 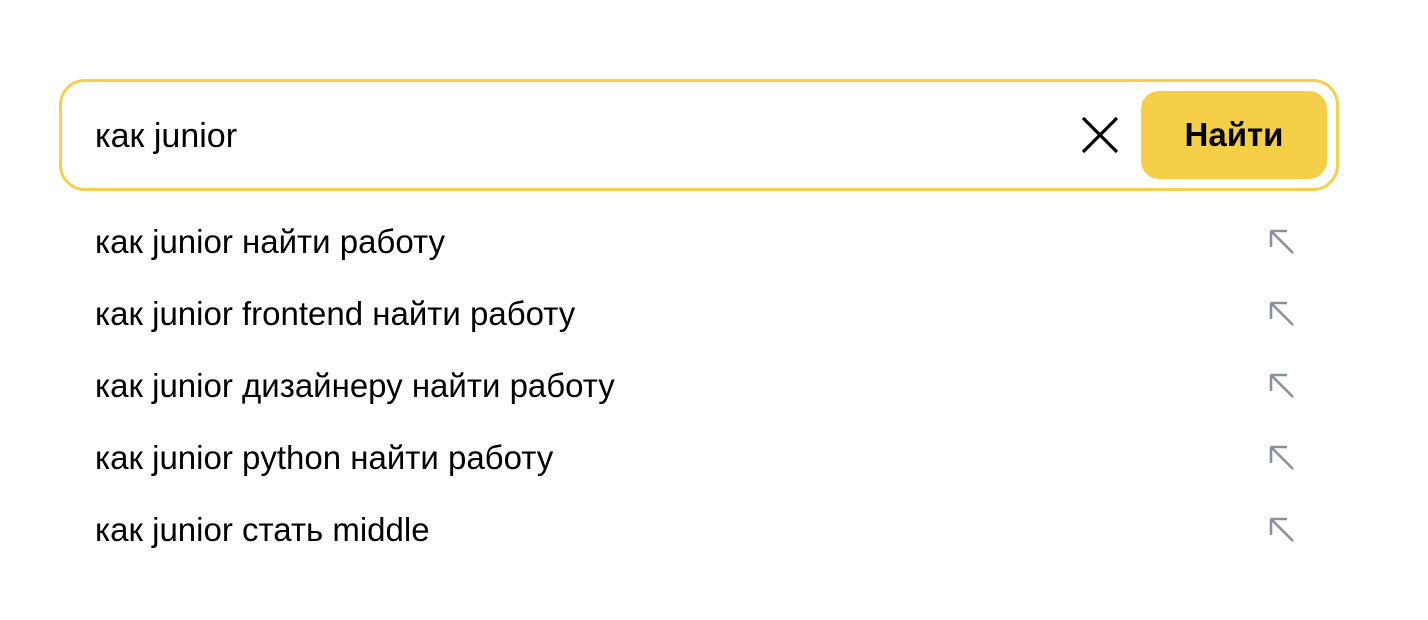 I want to click on suggestion-item: как junior найти работу, so click(x=700, y=242).